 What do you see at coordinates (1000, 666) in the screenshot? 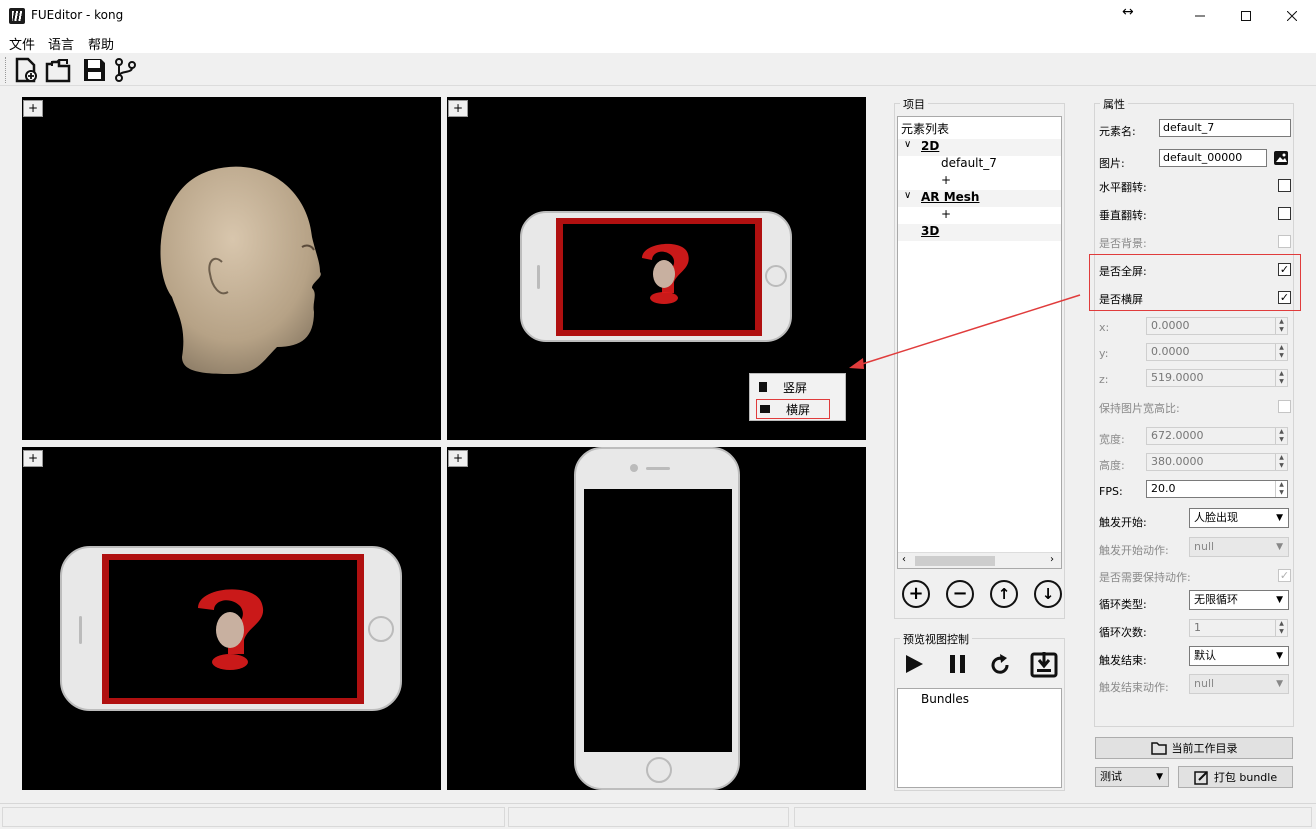
I see `refresh-button` at bounding box center [1000, 666].